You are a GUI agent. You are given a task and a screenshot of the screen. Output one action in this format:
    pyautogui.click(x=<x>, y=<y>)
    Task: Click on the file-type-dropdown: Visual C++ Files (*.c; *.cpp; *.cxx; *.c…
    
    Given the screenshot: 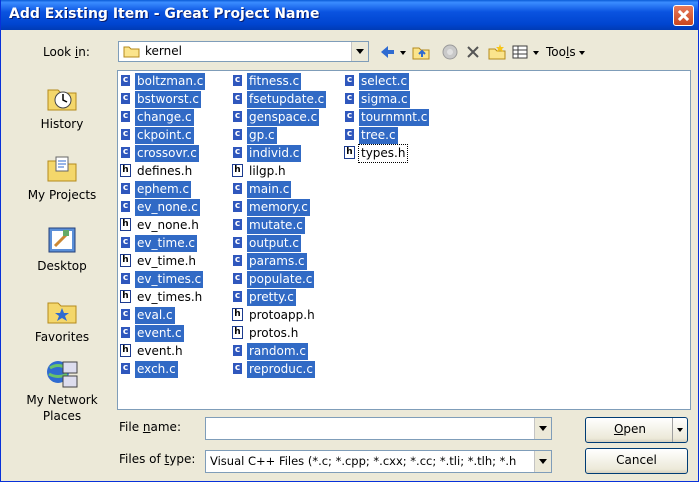 What is the action you would take?
    pyautogui.click(x=378, y=461)
    